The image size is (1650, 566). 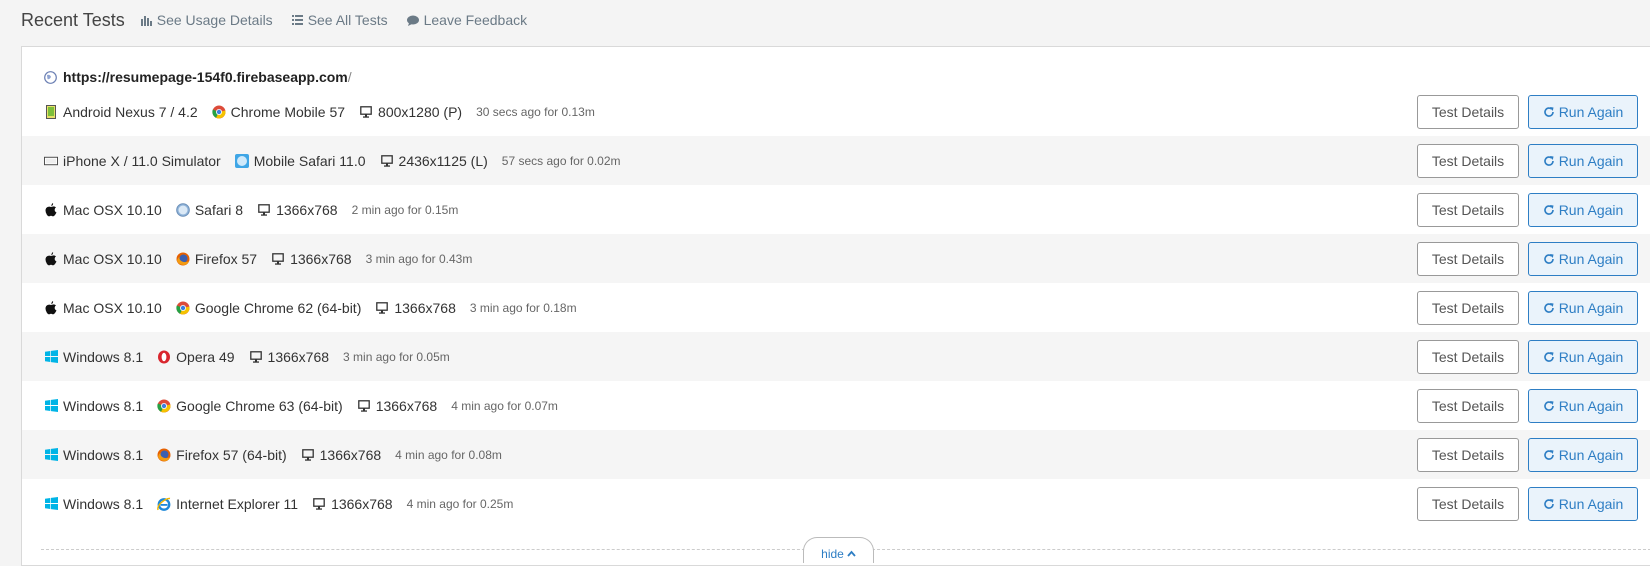 What do you see at coordinates (405, 209) in the screenshot?
I see `test-meta: 2 min ago for 0.15m` at bounding box center [405, 209].